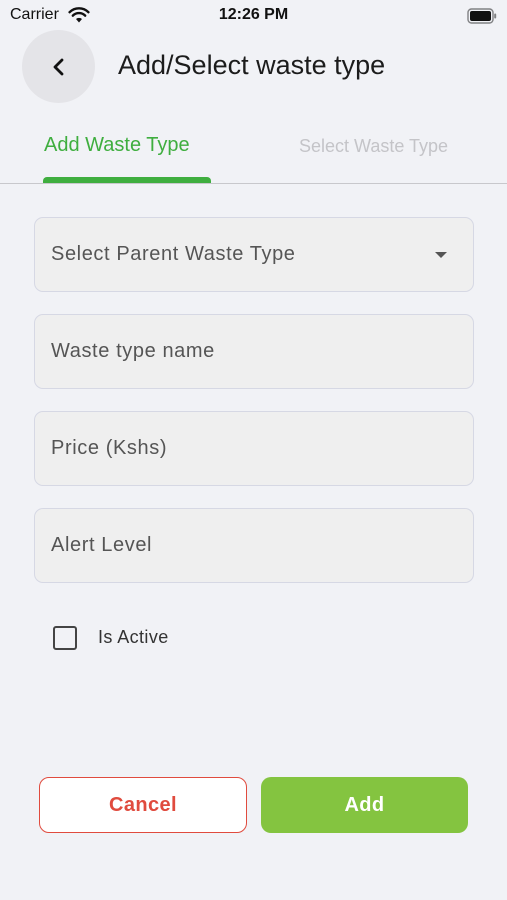  I want to click on chevron-left-icon, so click(58, 66).